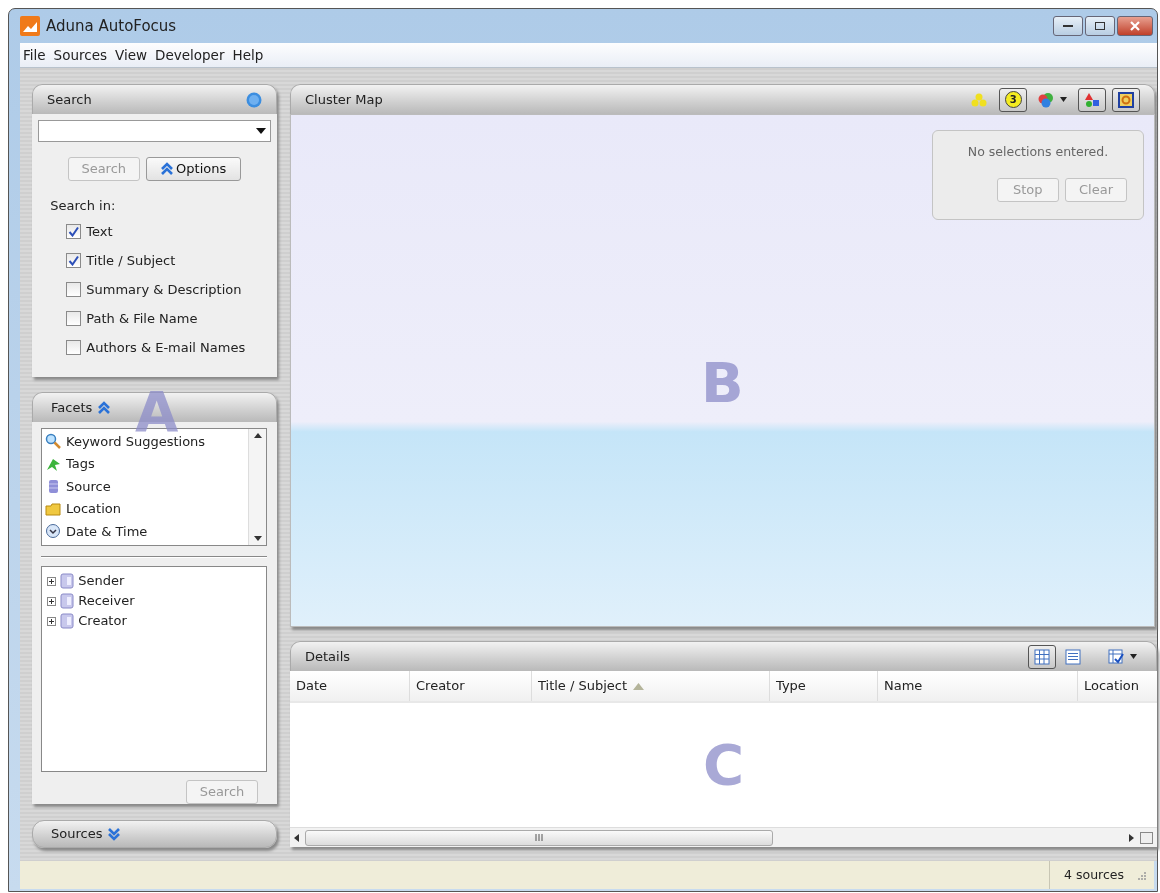 The width and height of the screenshot is (1160, 893). What do you see at coordinates (53, 441) in the screenshot?
I see `magnifier-icon` at bounding box center [53, 441].